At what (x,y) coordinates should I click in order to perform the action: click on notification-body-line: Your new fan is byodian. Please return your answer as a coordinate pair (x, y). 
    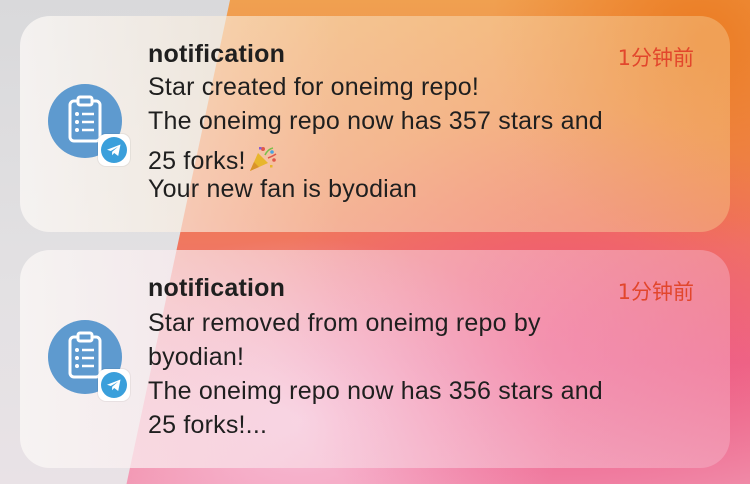
    Looking at the image, I should click on (283, 189).